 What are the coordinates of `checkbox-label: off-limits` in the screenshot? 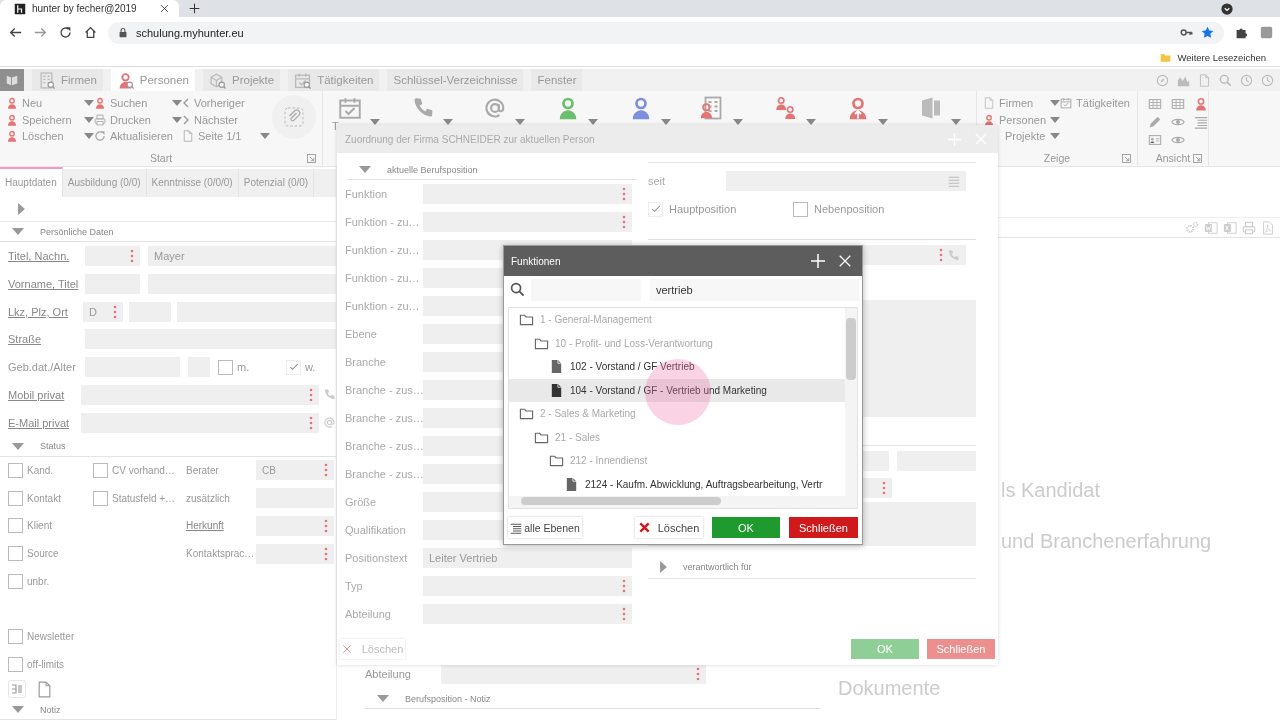 It's located at (46, 664).